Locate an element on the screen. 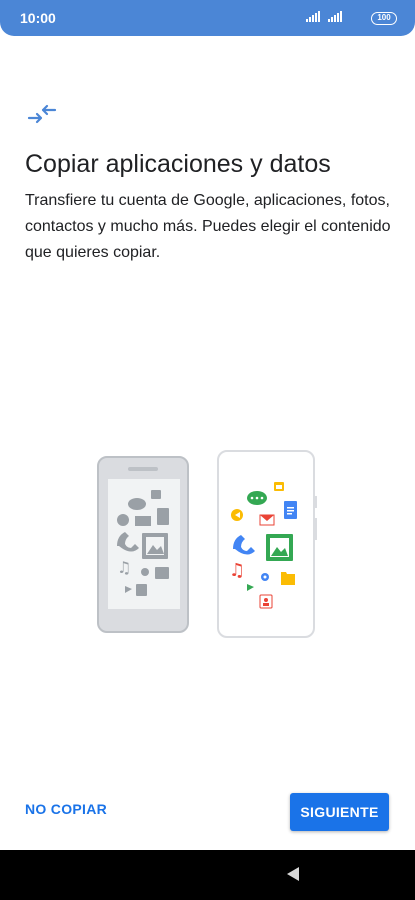  skip-button: NO COPIAR is located at coordinates (66, 809).